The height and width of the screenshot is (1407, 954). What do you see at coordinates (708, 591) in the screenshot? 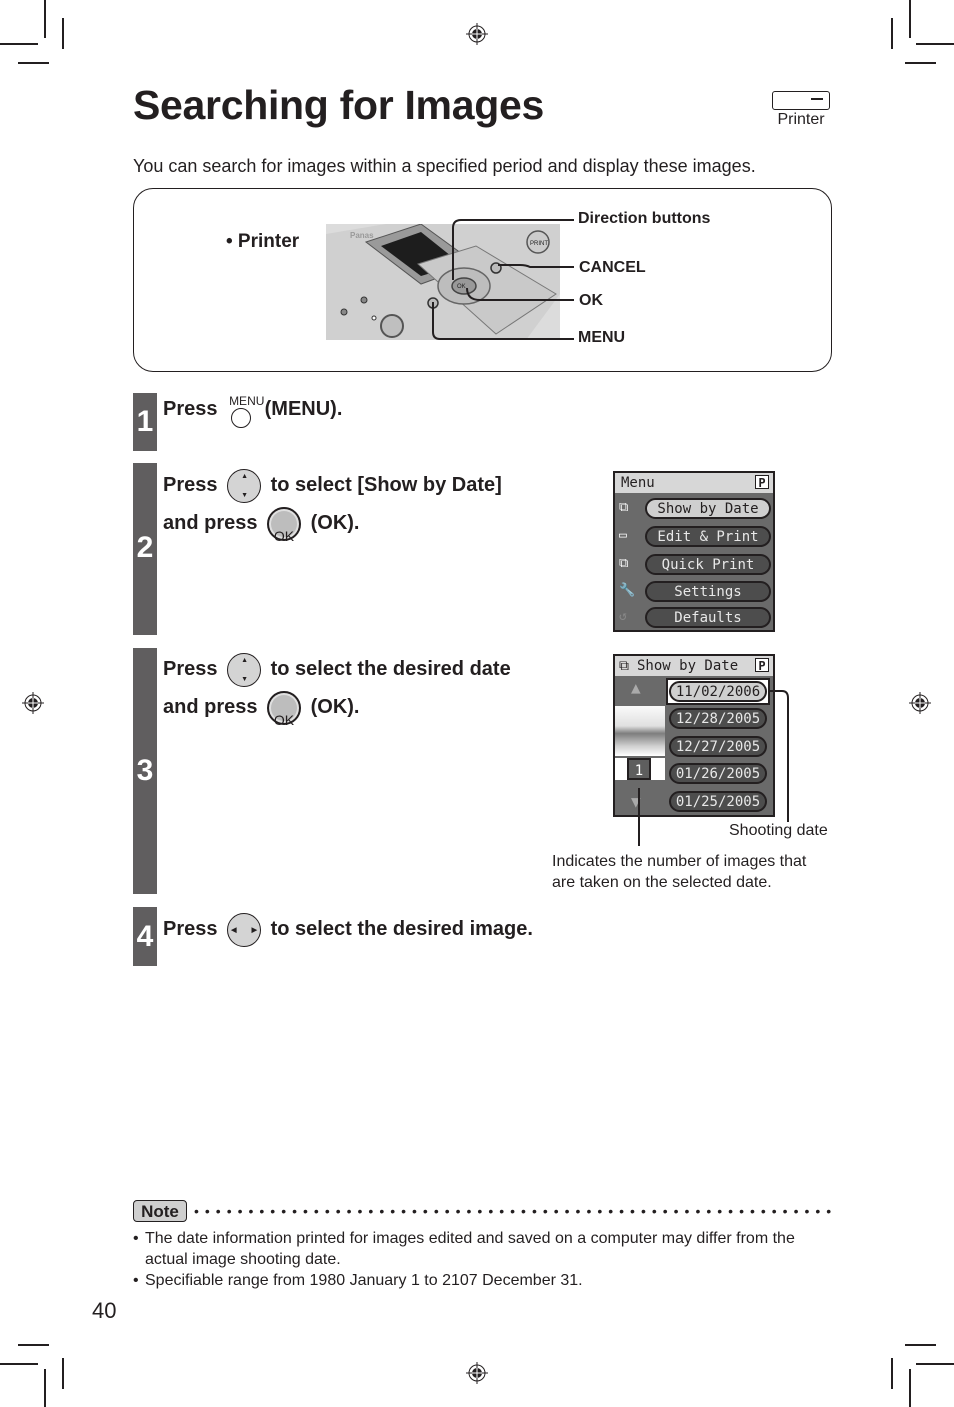
I see `menu-item-settings: Settings` at bounding box center [708, 591].